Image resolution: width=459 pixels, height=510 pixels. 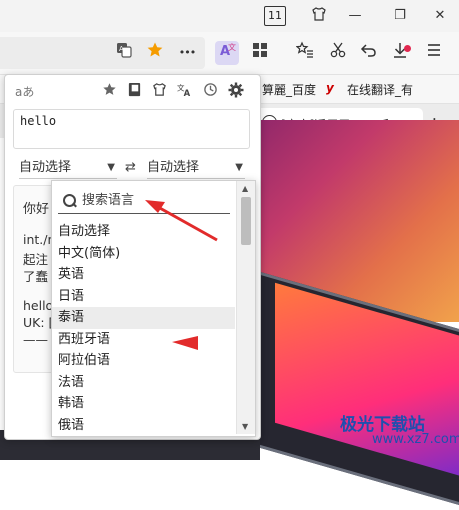 I want to click on annotation-arrows, so click(x=181, y=275).